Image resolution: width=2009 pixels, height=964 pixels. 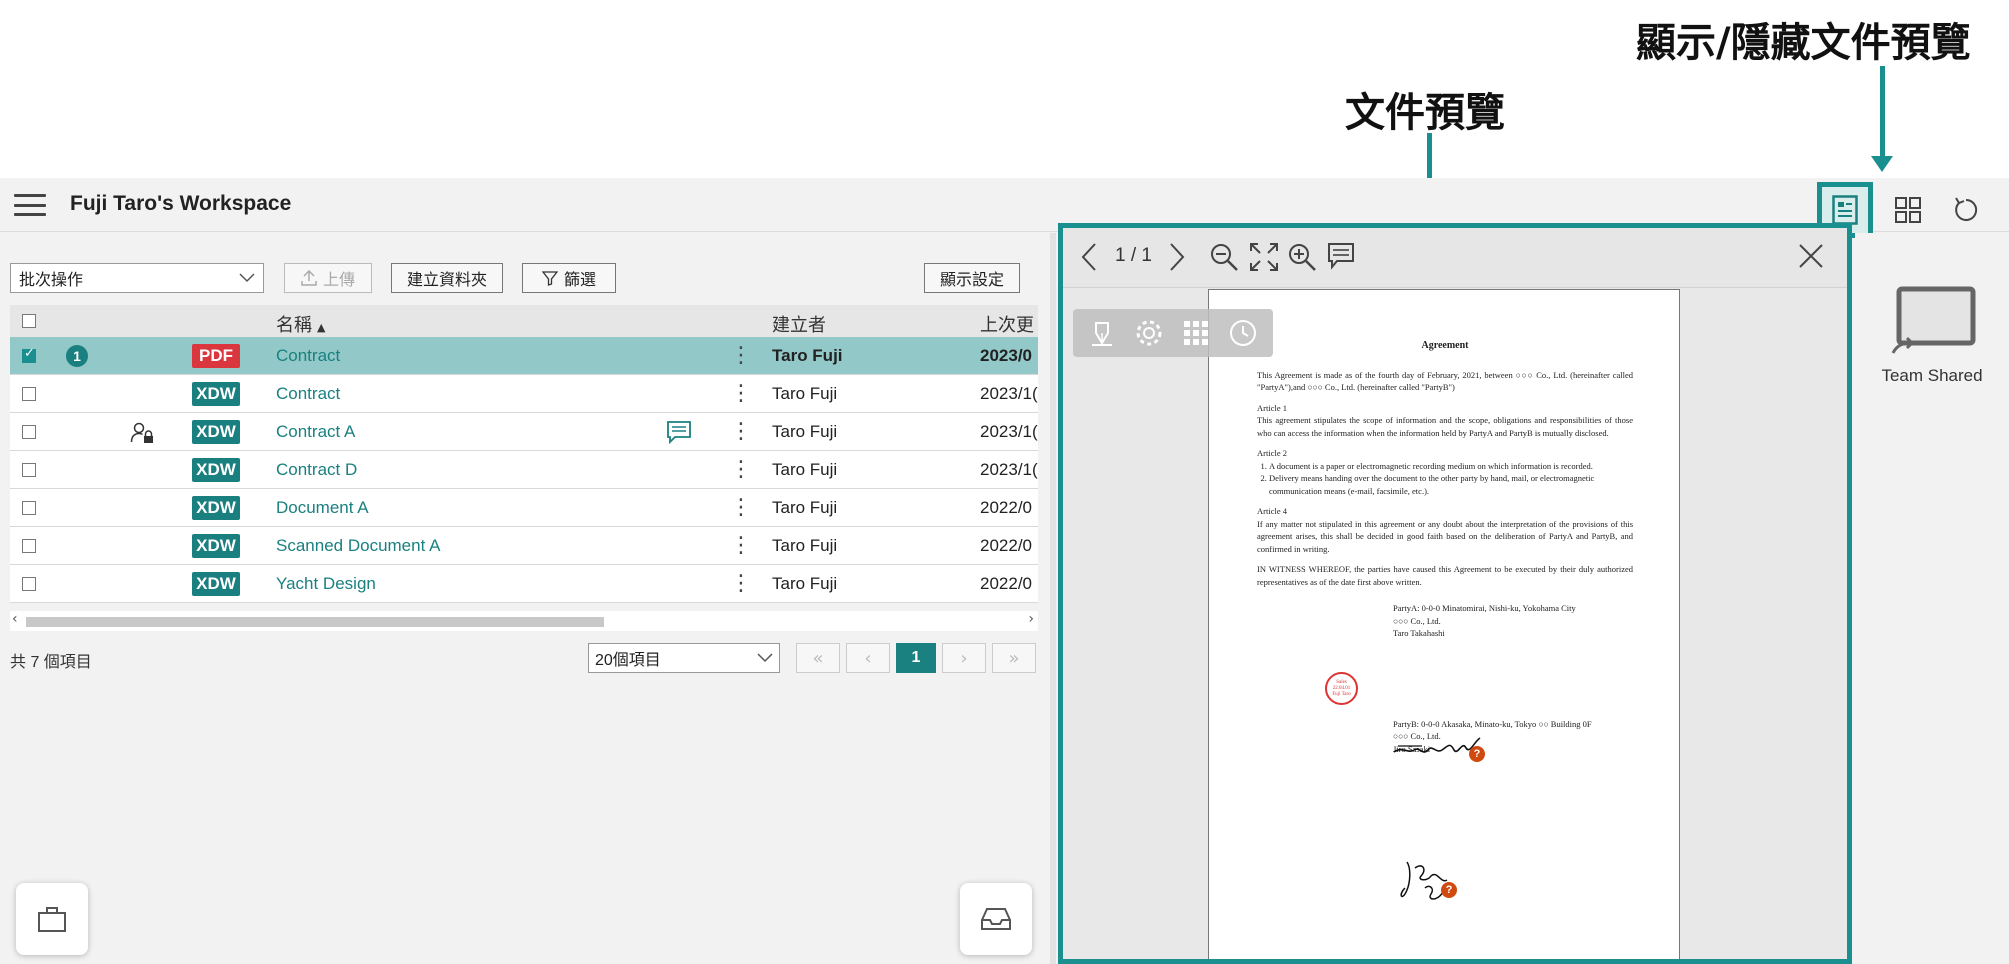 What do you see at coordinates (15, 619) in the screenshot?
I see `scroll-left-icon: ‹` at bounding box center [15, 619].